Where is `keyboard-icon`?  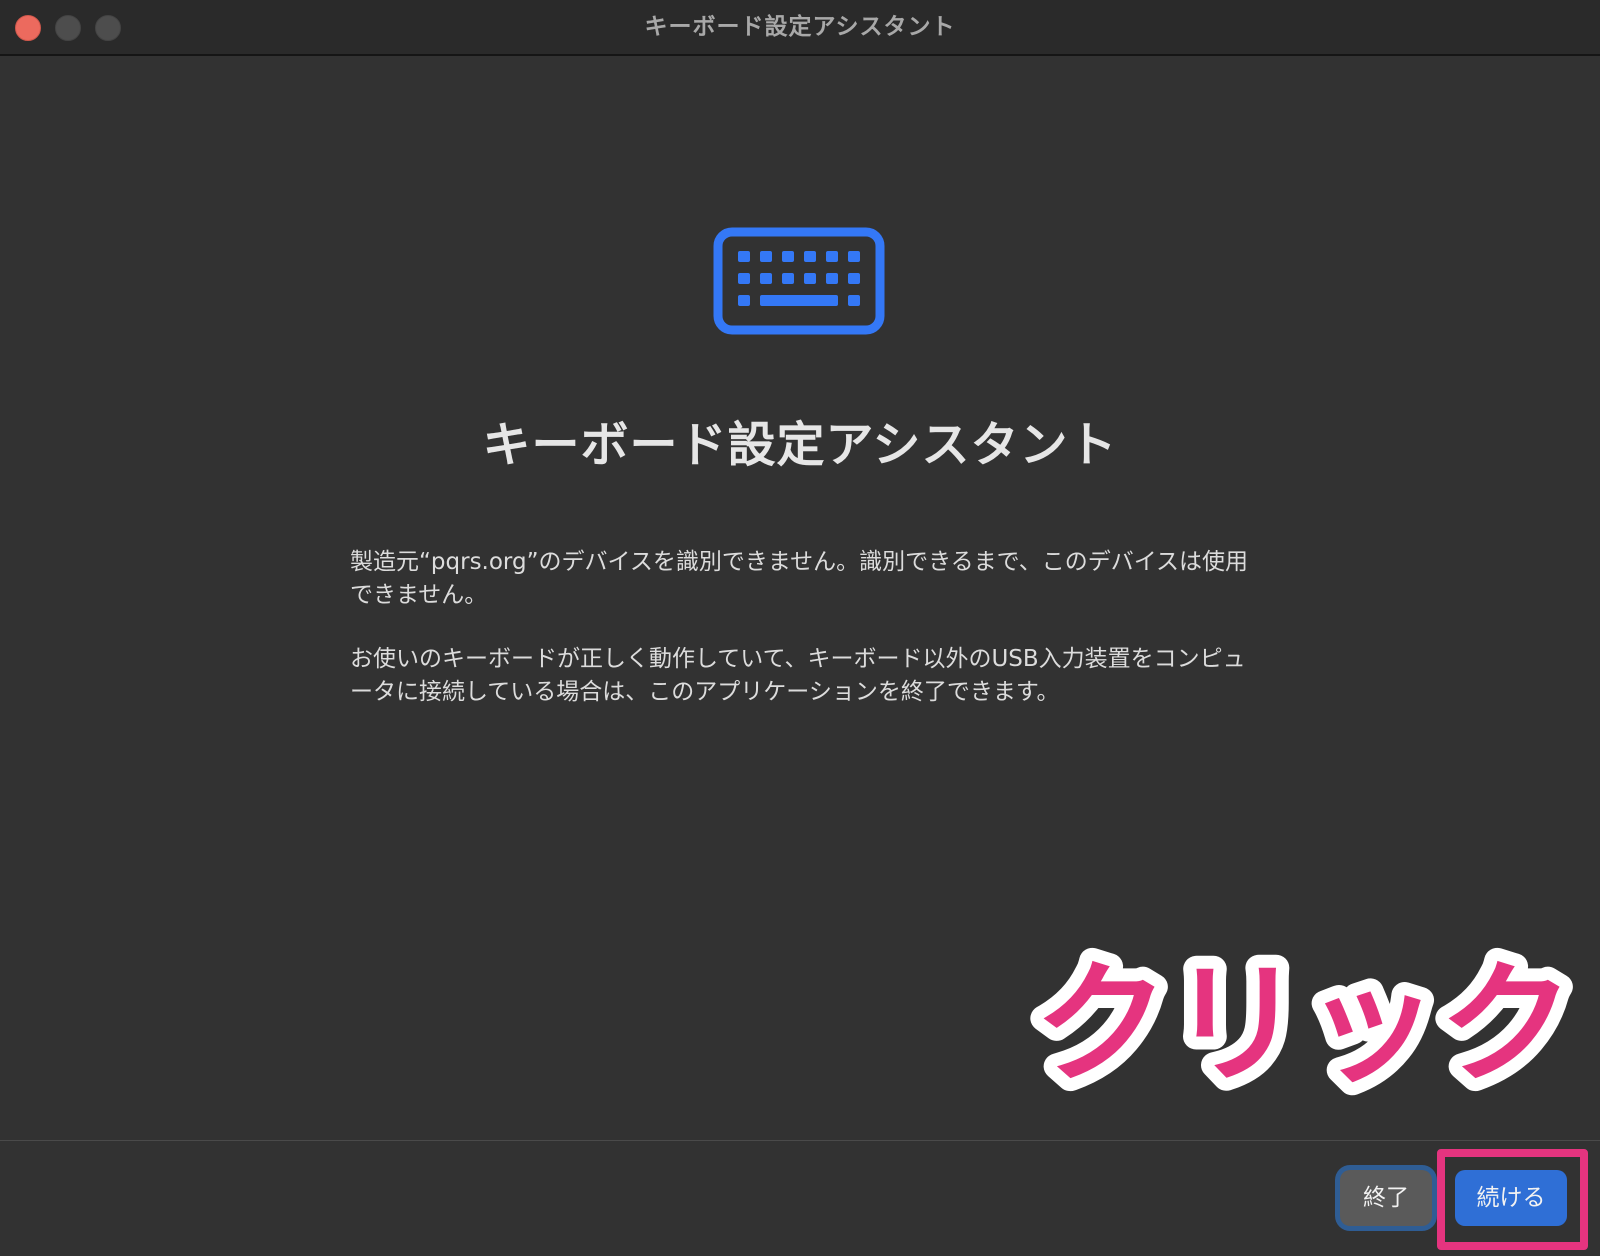 keyboard-icon is located at coordinates (799, 281).